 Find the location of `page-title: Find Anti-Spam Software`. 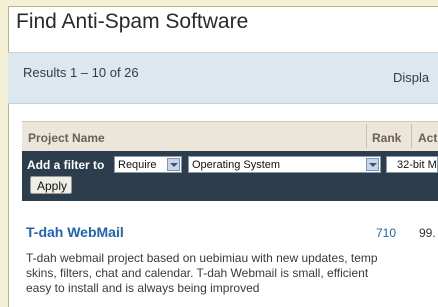

page-title: Find Anti-Spam Software is located at coordinates (132, 21).